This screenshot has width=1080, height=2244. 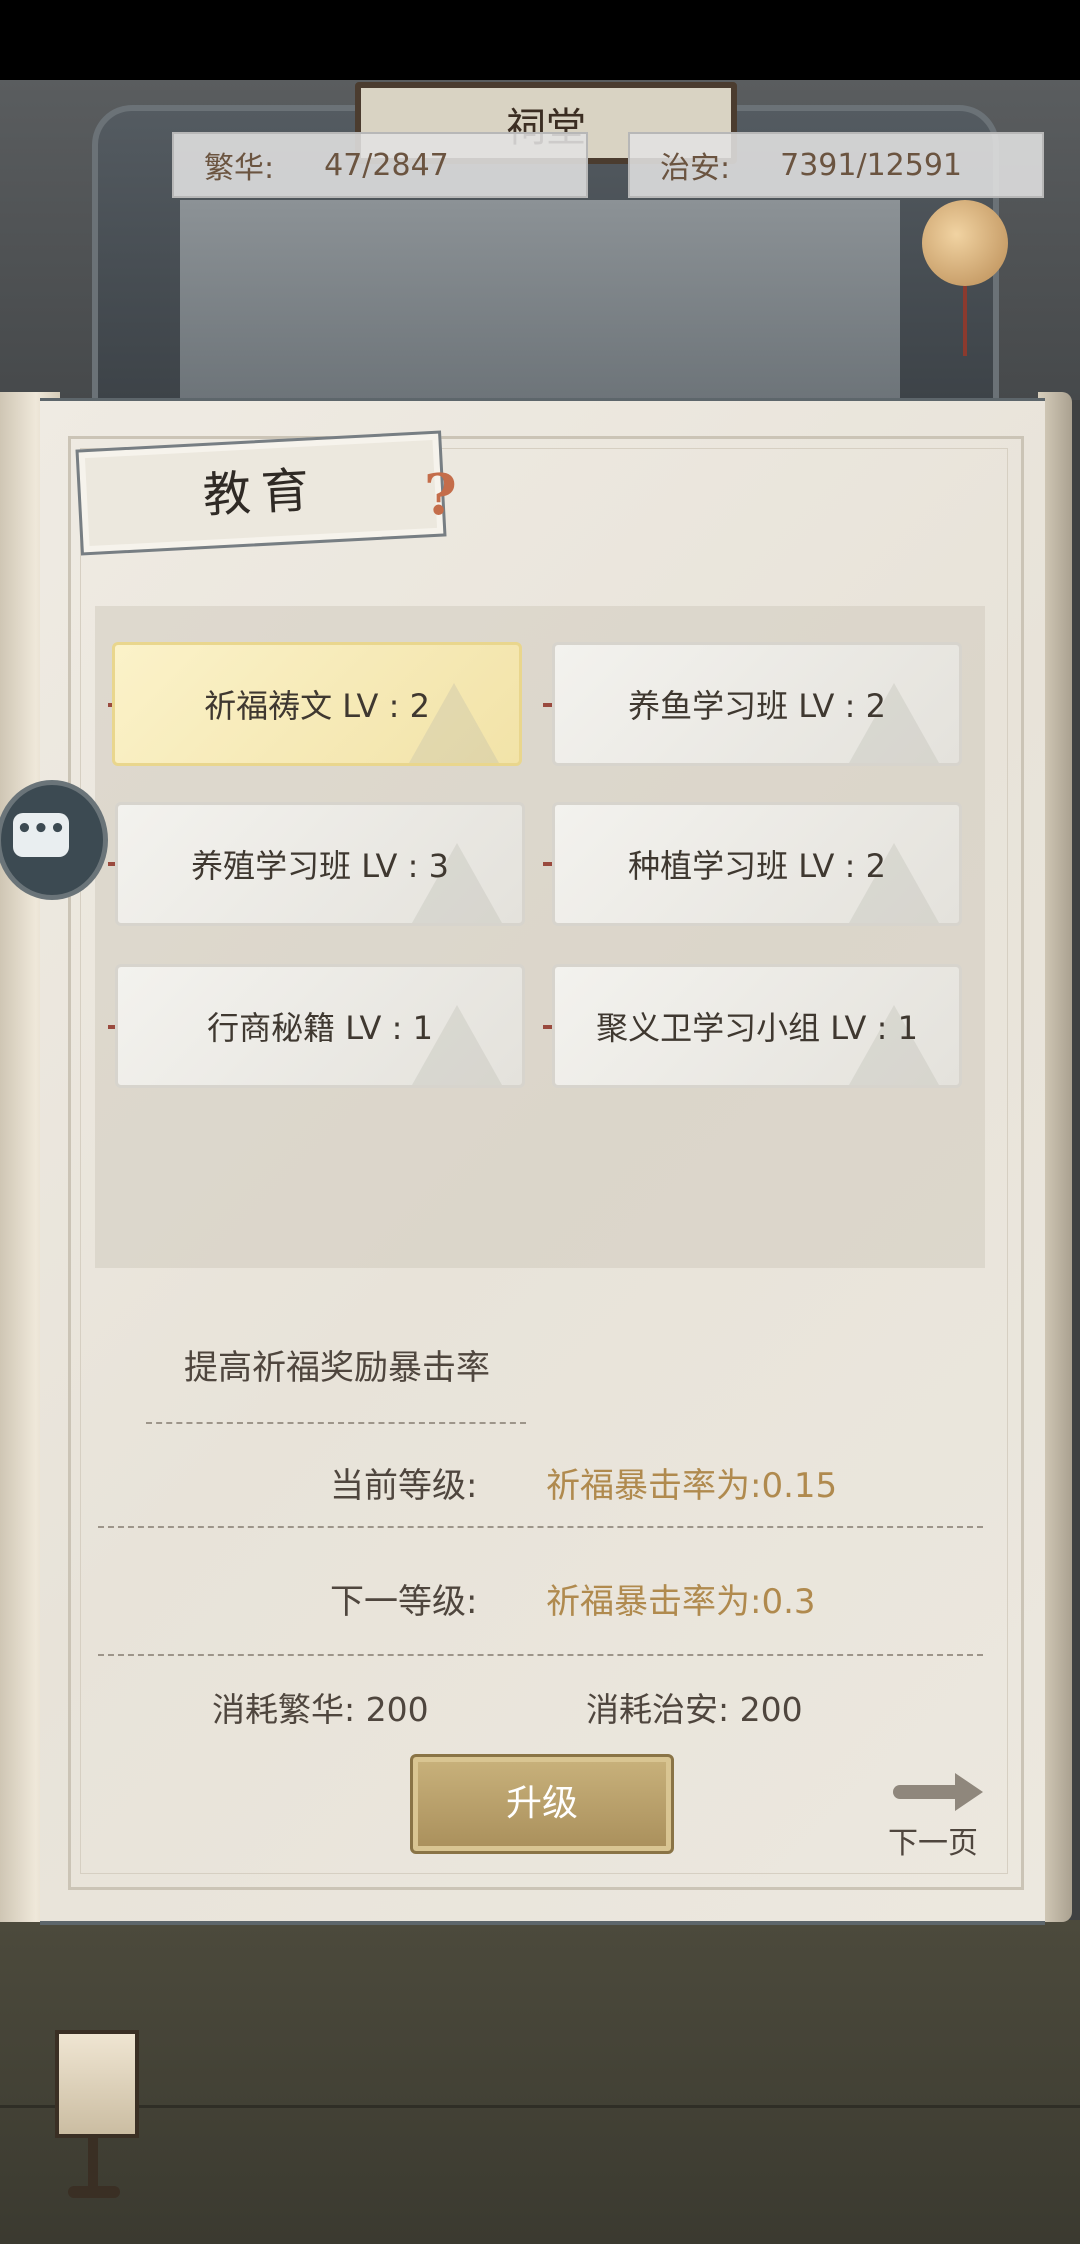 What do you see at coordinates (94, 2192) in the screenshot?
I see `lamp-base` at bounding box center [94, 2192].